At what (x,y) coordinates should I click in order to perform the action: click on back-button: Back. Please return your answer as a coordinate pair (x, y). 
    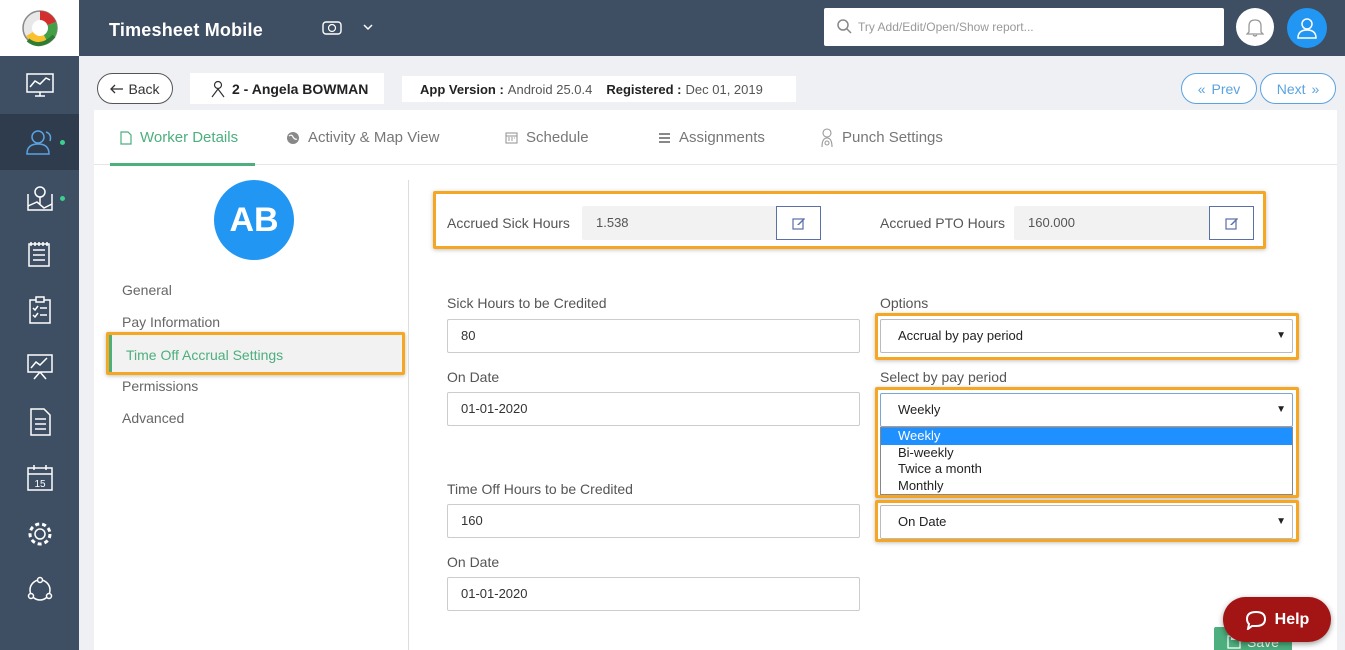
    Looking at the image, I should click on (135, 88).